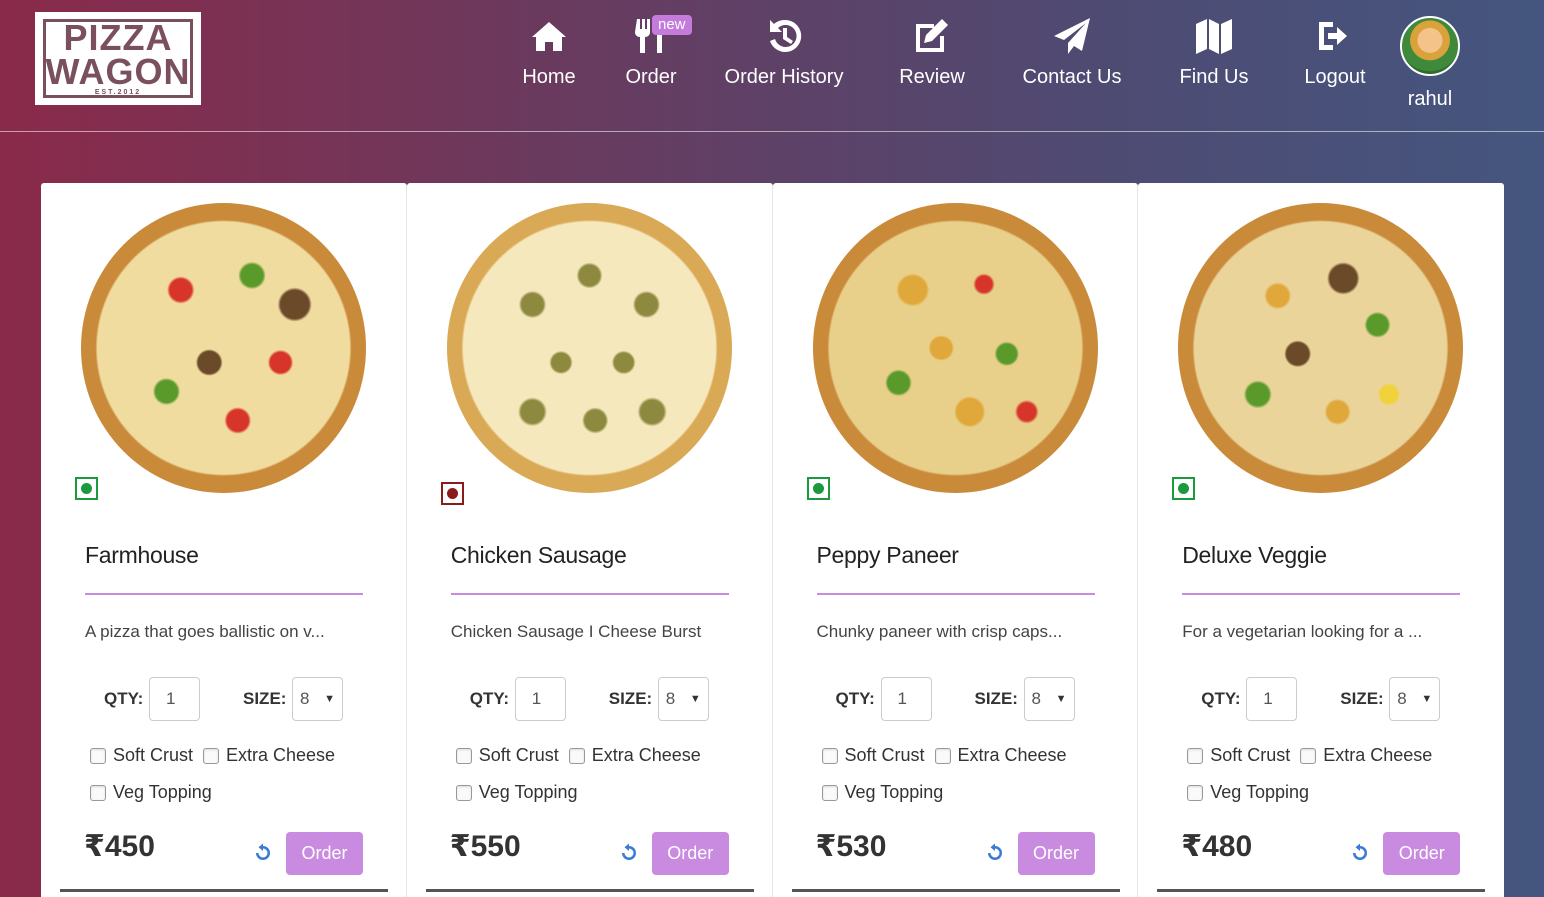 The height and width of the screenshot is (897, 1544). What do you see at coordinates (932, 36) in the screenshot?
I see `edit-icon` at bounding box center [932, 36].